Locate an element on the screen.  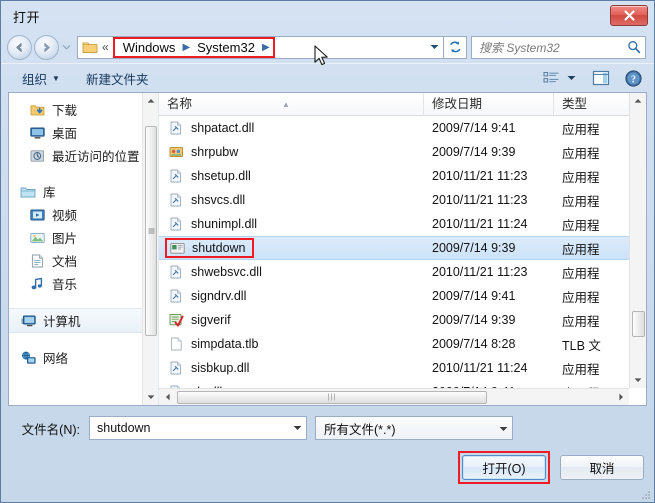
table-row: sisbkup.dll 2010/11/21 11:24 应用程 is located at coordinates (402, 368).